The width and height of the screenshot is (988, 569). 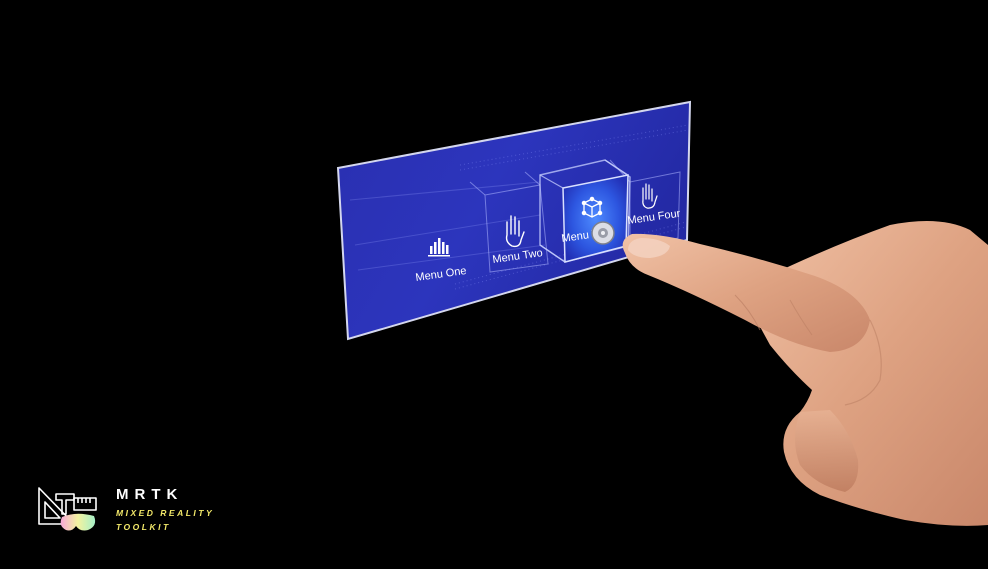 I want to click on logo-subtitle-line2: TOOLKIT, so click(x=143, y=527).